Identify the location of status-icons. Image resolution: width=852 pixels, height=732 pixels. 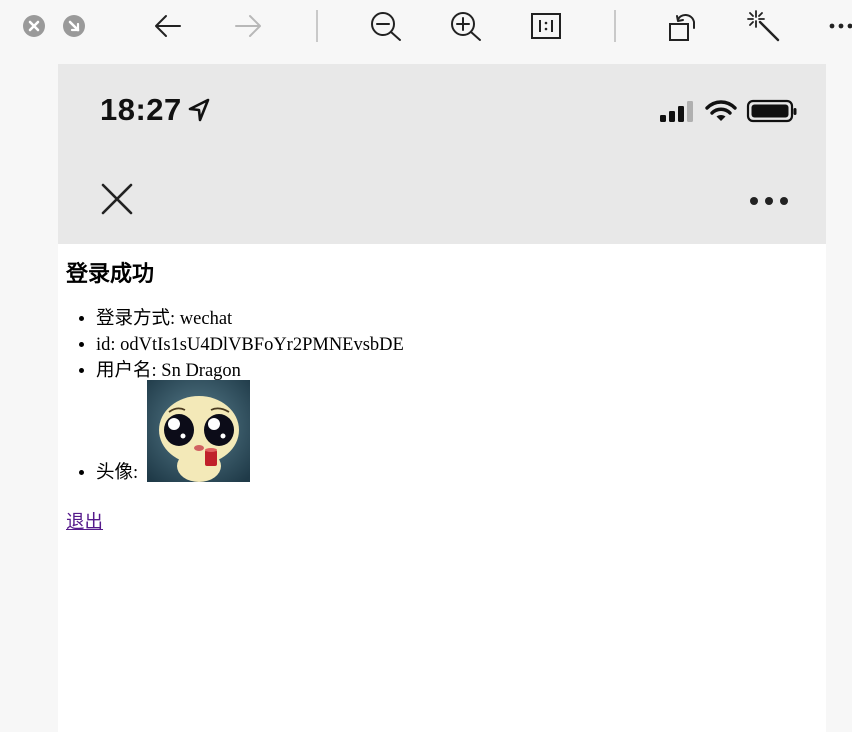
(728, 113).